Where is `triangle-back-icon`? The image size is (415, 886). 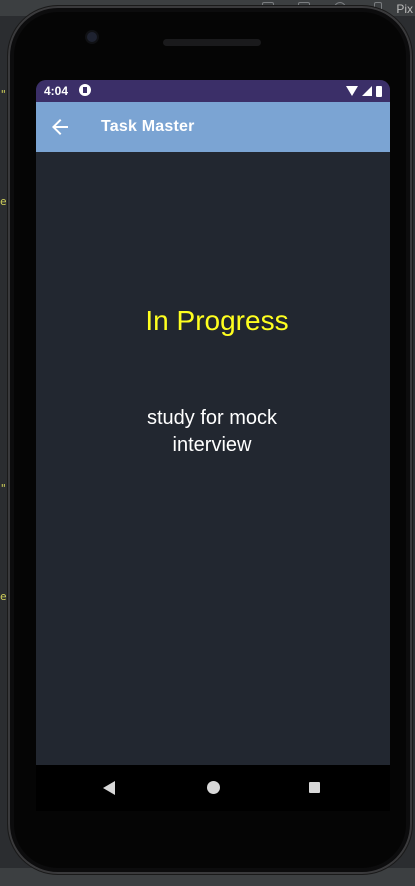 triangle-back-icon is located at coordinates (109, 788).